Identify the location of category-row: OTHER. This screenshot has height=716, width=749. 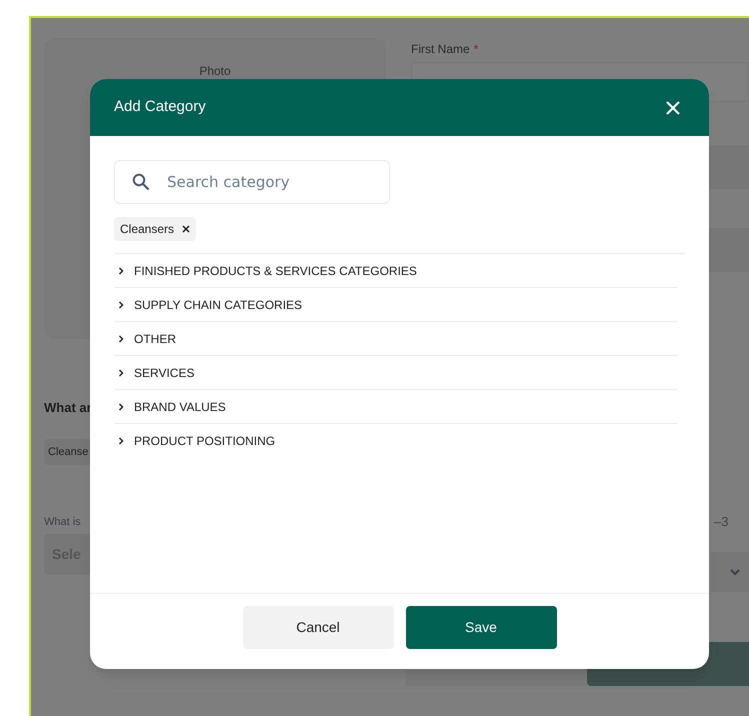
(396, 339).